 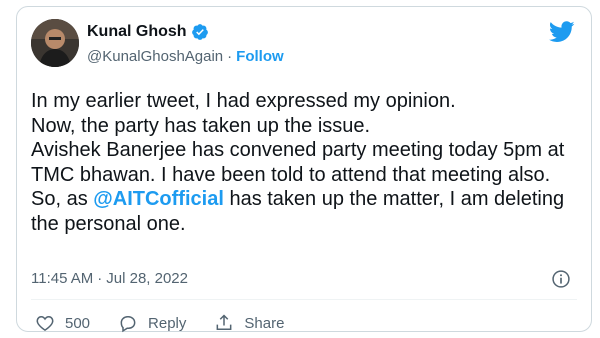 I want to click on reply-bubble-icon, so click(x=128, y=324).